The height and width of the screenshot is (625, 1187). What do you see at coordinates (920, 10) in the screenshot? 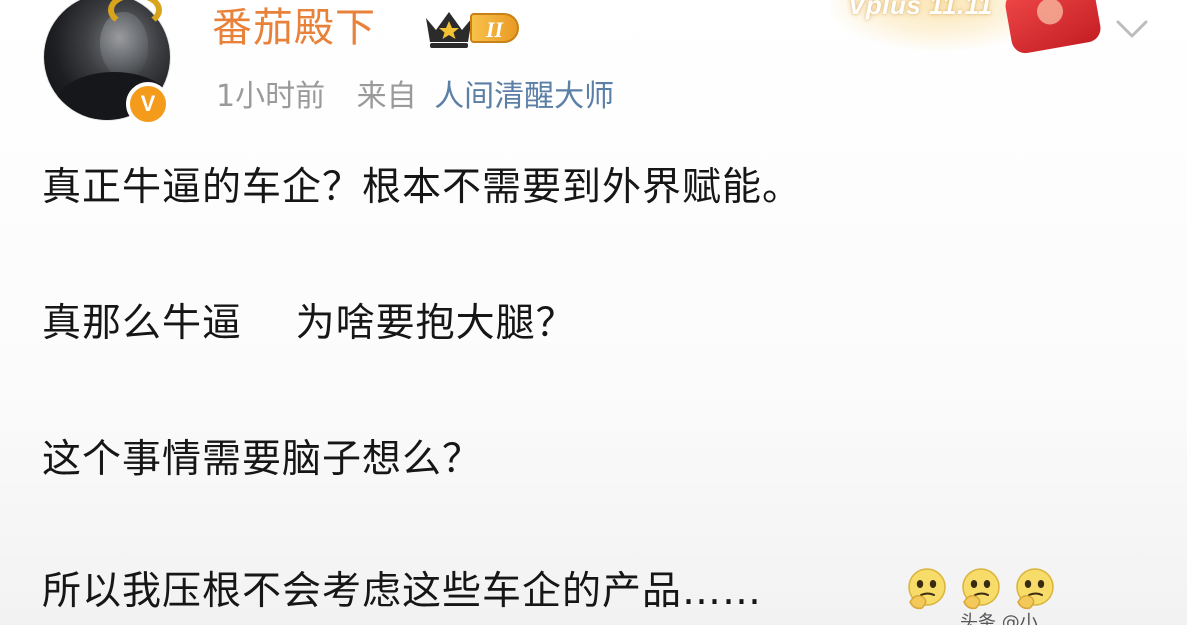
I see `promo-label: Vplus 11.11` at bounding box center [920, 10].